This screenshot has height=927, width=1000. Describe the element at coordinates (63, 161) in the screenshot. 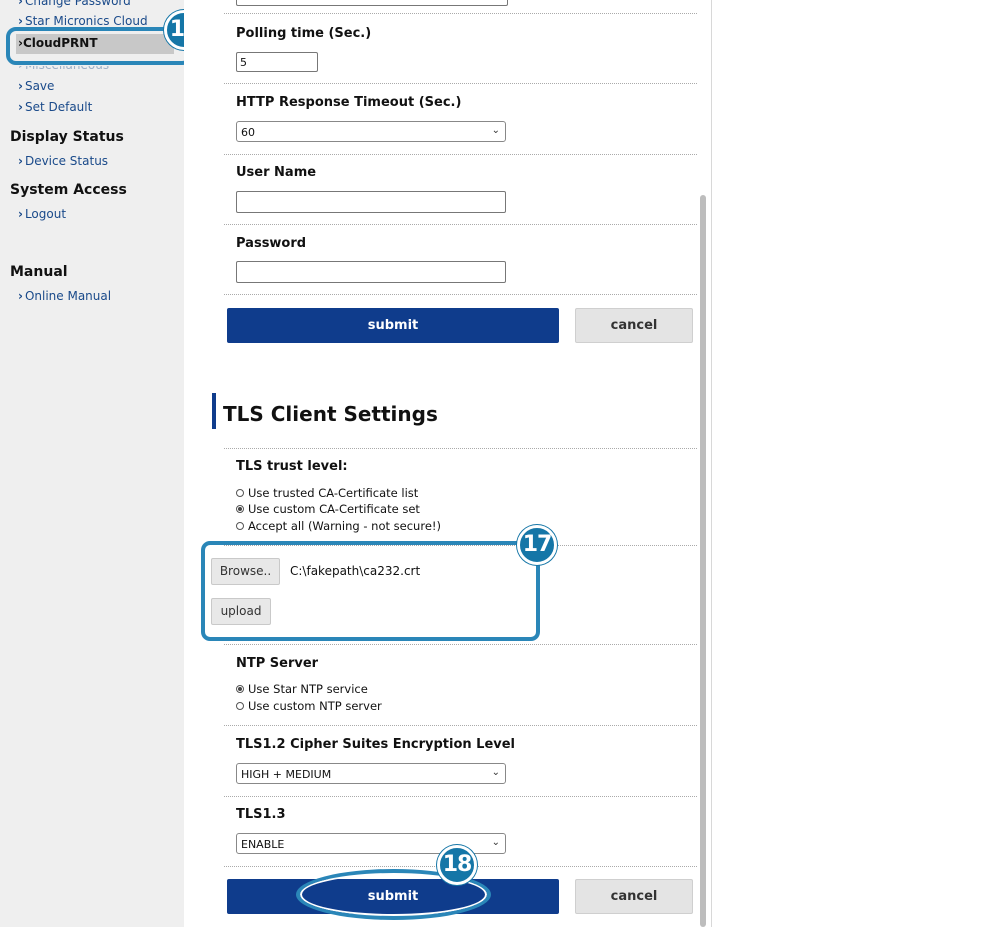

I see `nav-device-status: › Device Status` at that location.